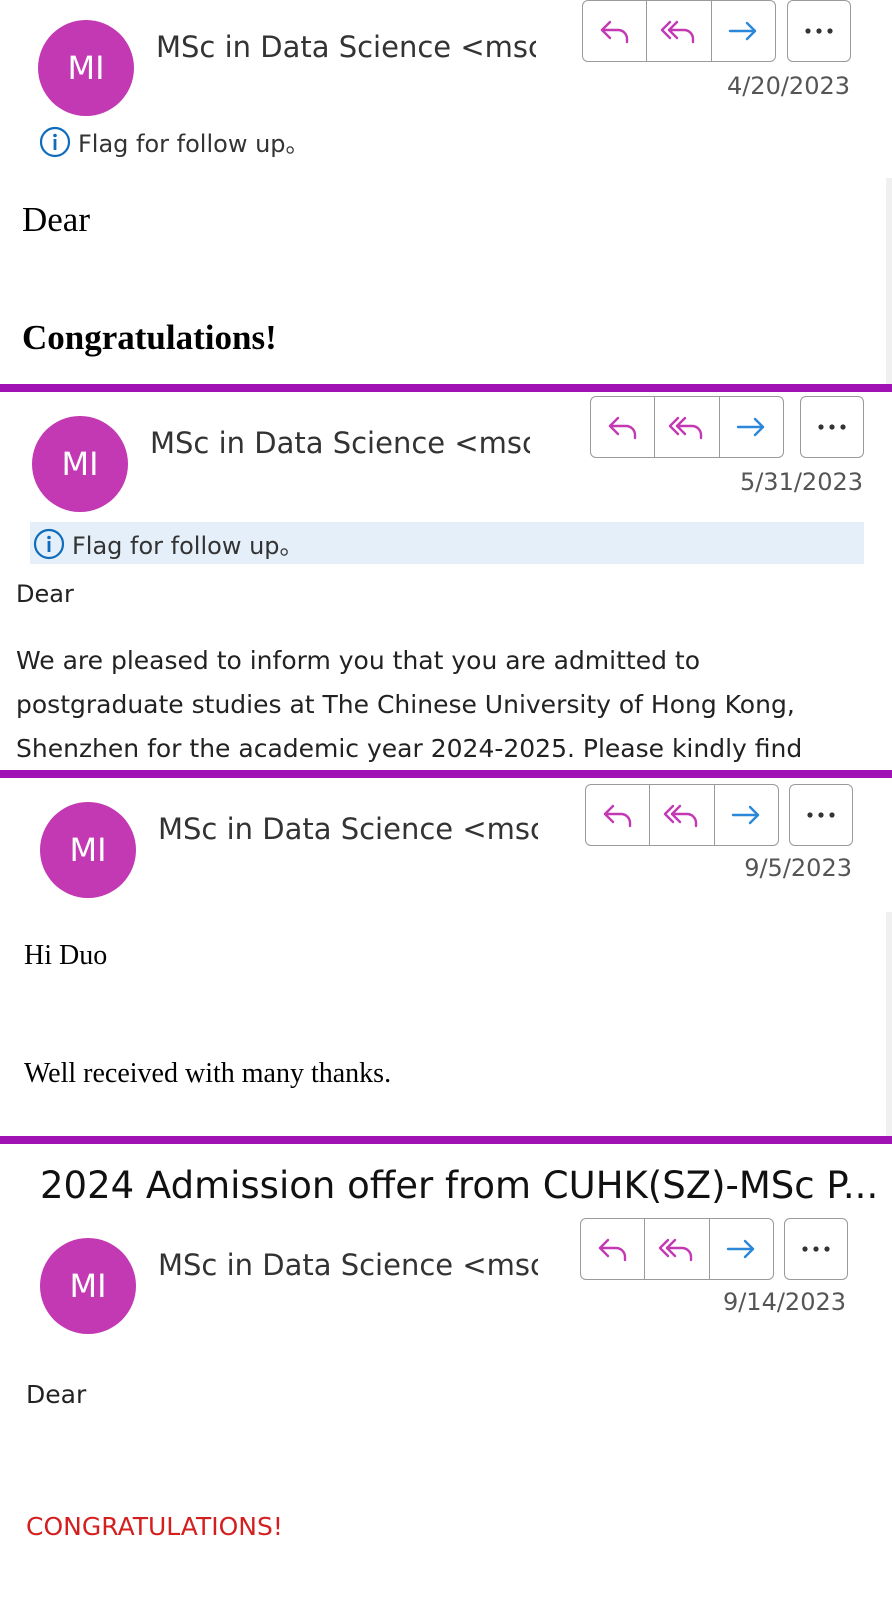  What do you see at coordinates (798, 868) in the screenshot?
I see `email-date: 9/5/2023` at bounding box center [798, 868].